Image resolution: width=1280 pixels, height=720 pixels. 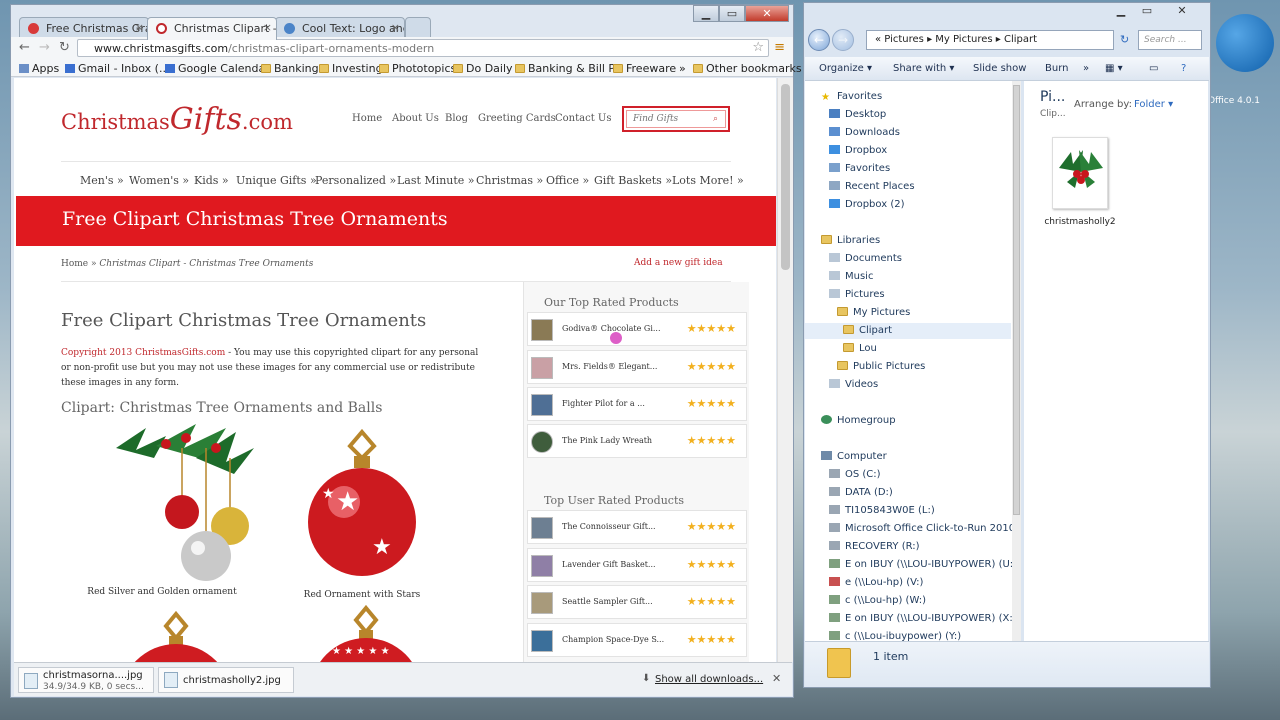 What do you see at coordinates (858, 150) in the screenshot?
I see `nav-dropbox: Dropbox` at bounding box center [858, 150].